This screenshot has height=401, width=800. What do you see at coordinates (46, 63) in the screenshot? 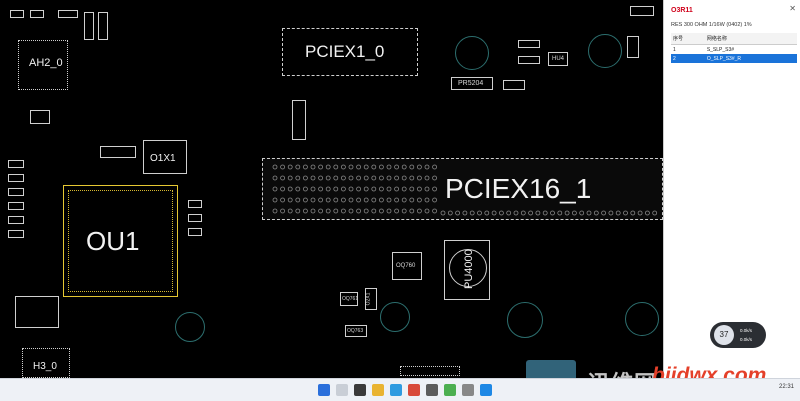
I see `ah2-label: AH2_0` at bounding box center [46, 63].